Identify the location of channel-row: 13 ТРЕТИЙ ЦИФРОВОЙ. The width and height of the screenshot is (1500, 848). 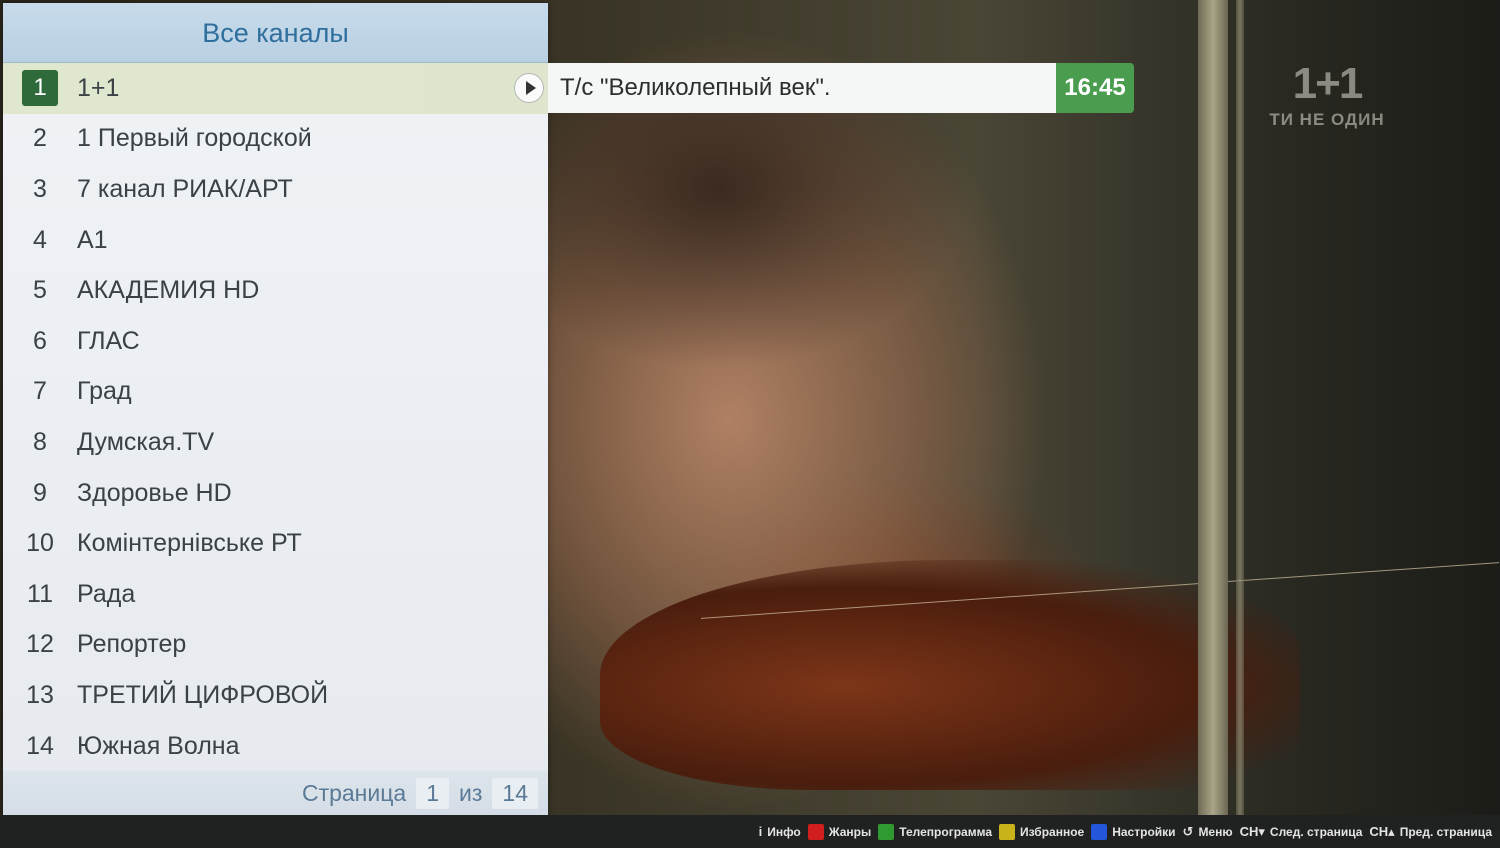
(275, 695).